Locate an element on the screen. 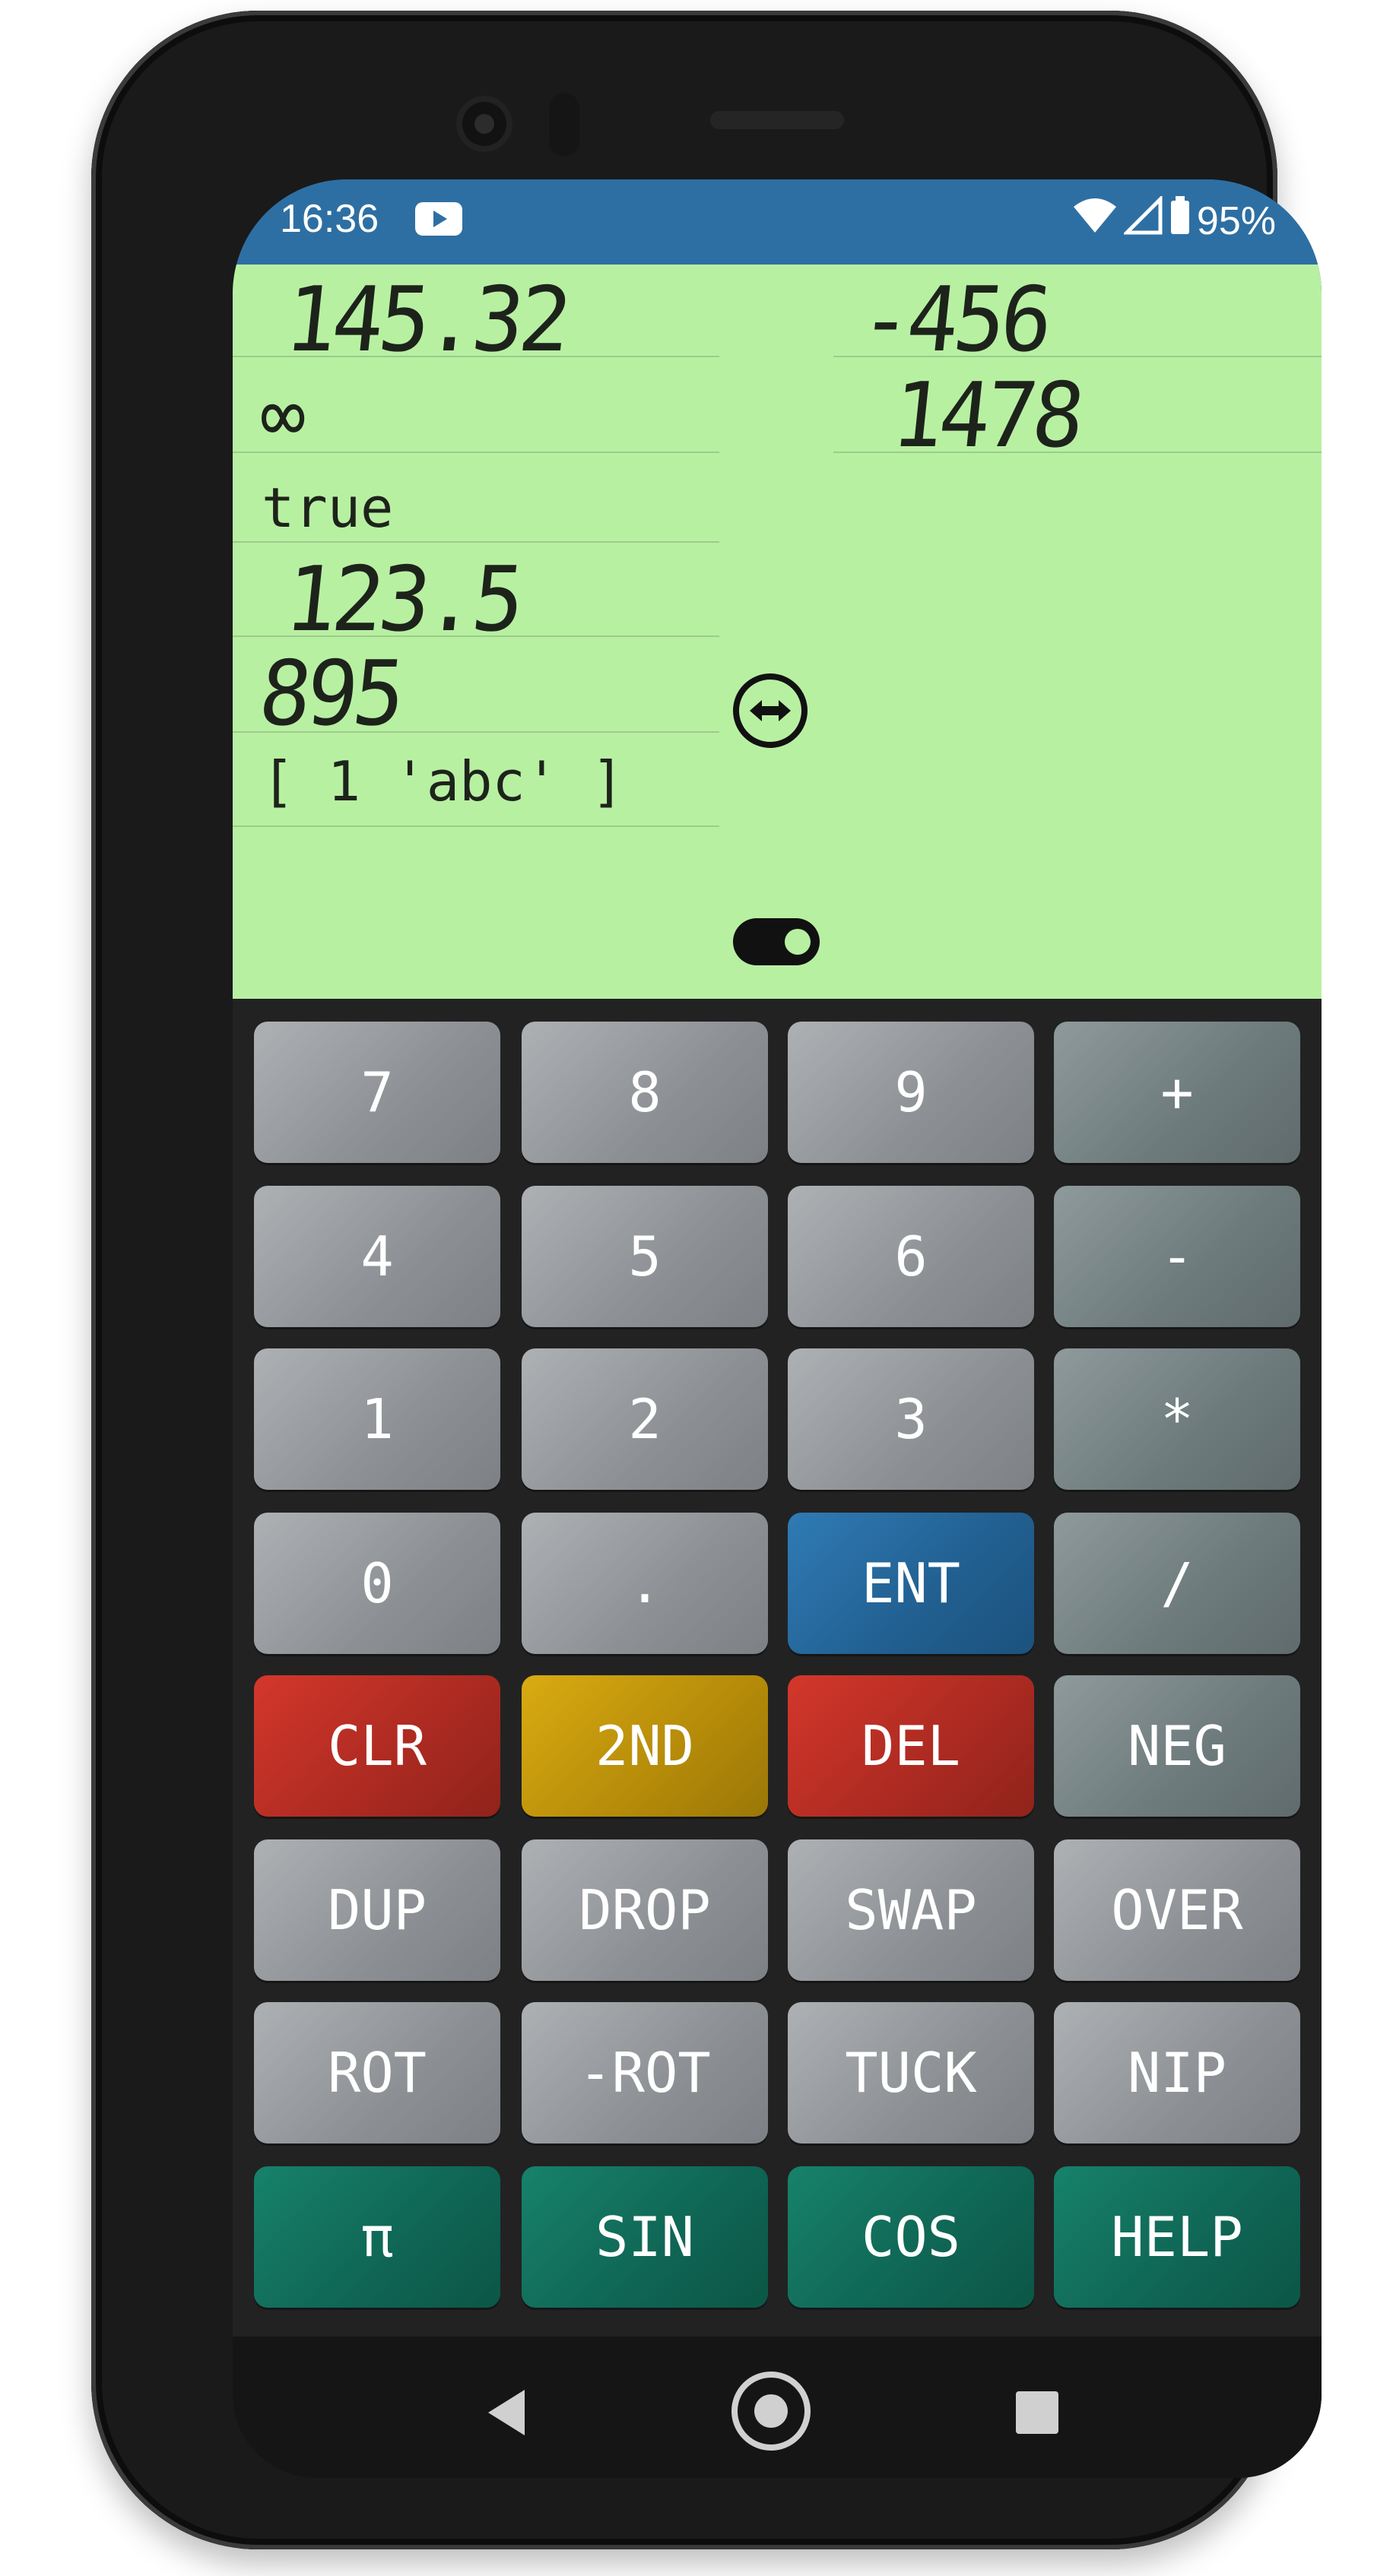 This screenshot has height=2576, width=1393. key-rot: ROT is located at coordinates (377, 2072).